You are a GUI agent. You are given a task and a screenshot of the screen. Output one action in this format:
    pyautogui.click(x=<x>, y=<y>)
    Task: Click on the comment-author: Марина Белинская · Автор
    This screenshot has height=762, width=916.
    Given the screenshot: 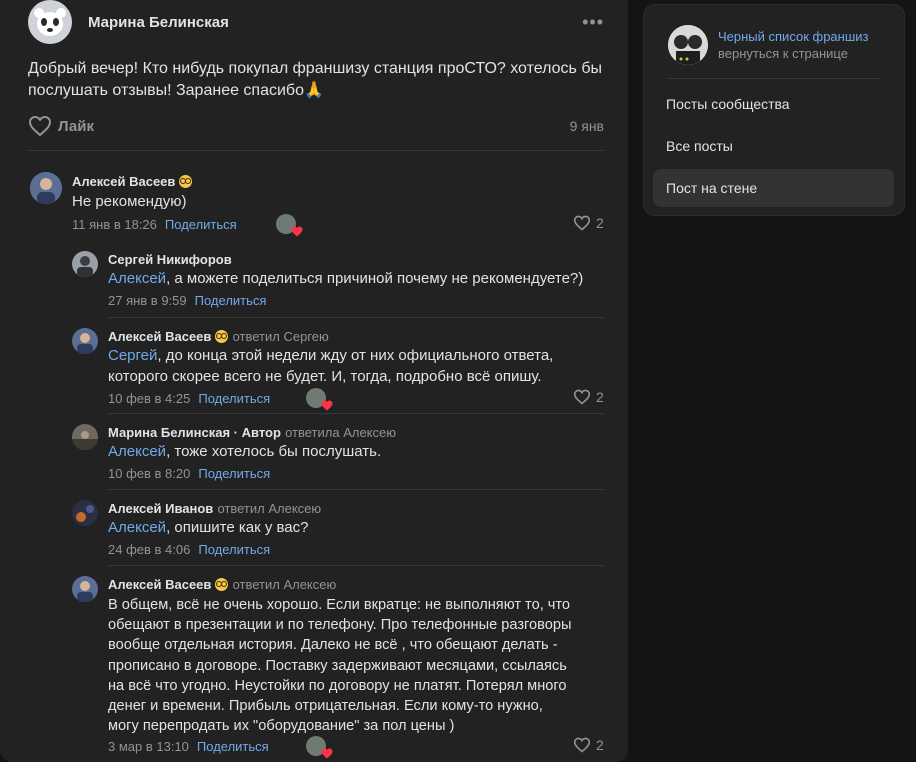 What is the action you would take?
    pyautogui.click(x=194, y=432)
    